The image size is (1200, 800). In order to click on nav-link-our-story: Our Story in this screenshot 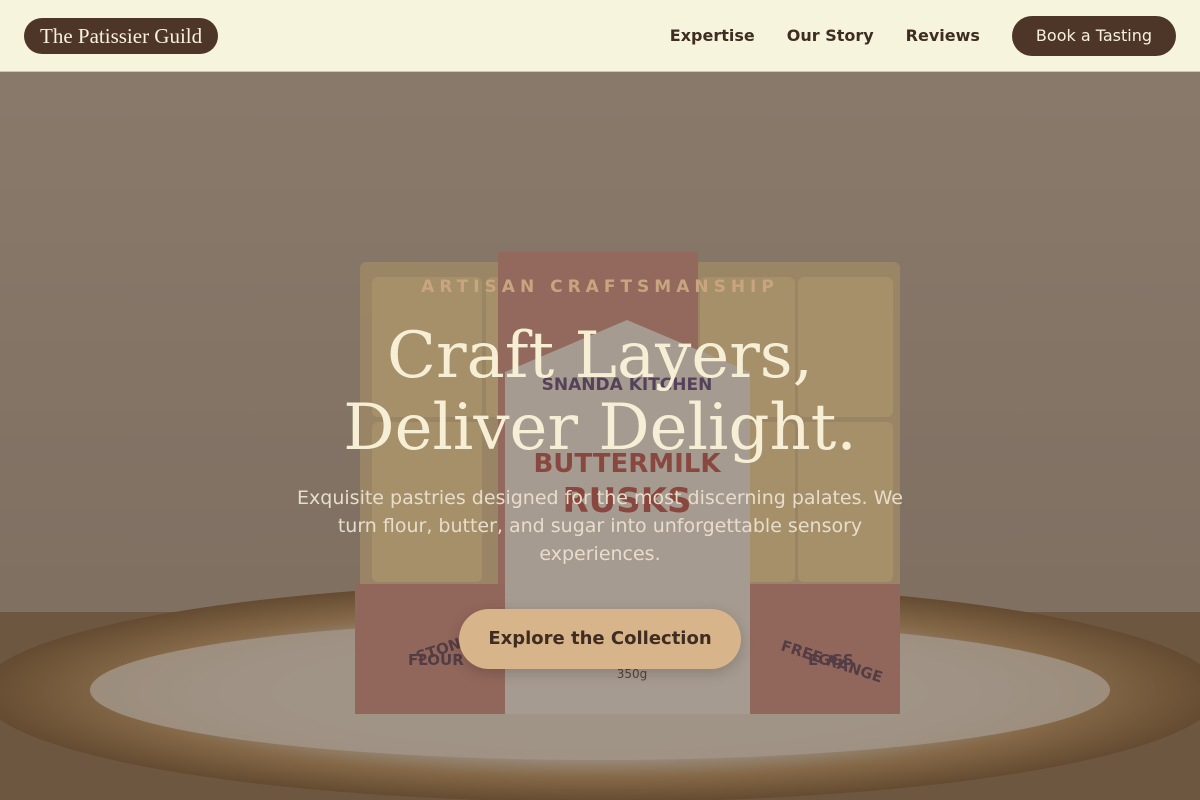, I will do `click(830, 35)`.